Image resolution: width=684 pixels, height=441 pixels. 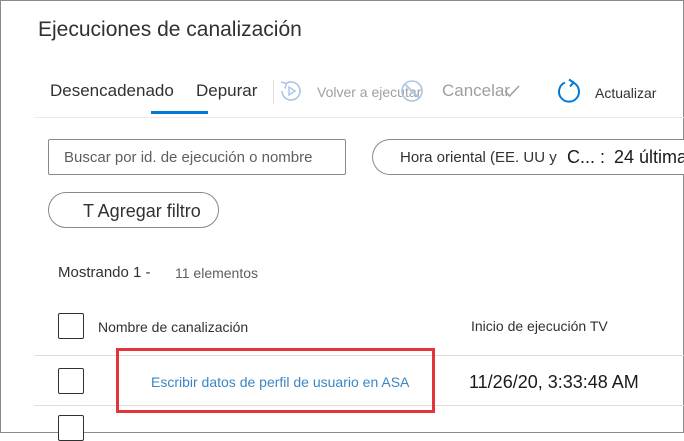 What do you see at coordinates (217, 273) in the screenshot?
I see `item-count: 11 elementos` at bounding box center [217, 273].